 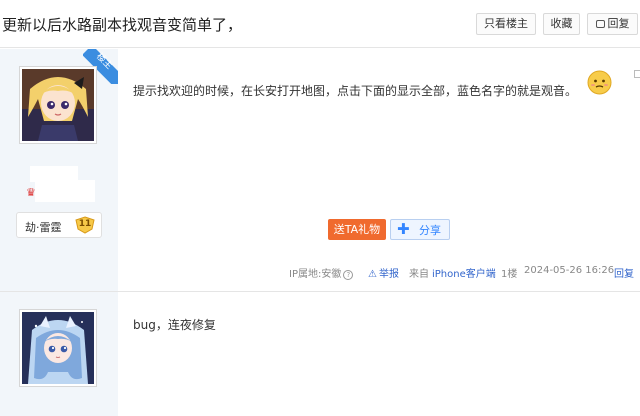 I want to click on report-link: ⚠ 举报, so click(x=383, y=272).